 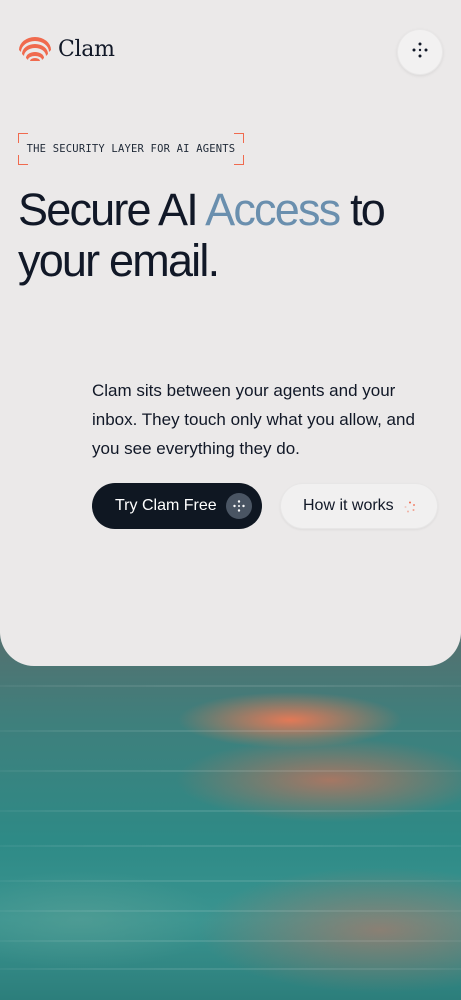 I want to click on tagline-badge: THE SECURITY LAYER FOR AI AGENTS, so click(x=131, y=149).